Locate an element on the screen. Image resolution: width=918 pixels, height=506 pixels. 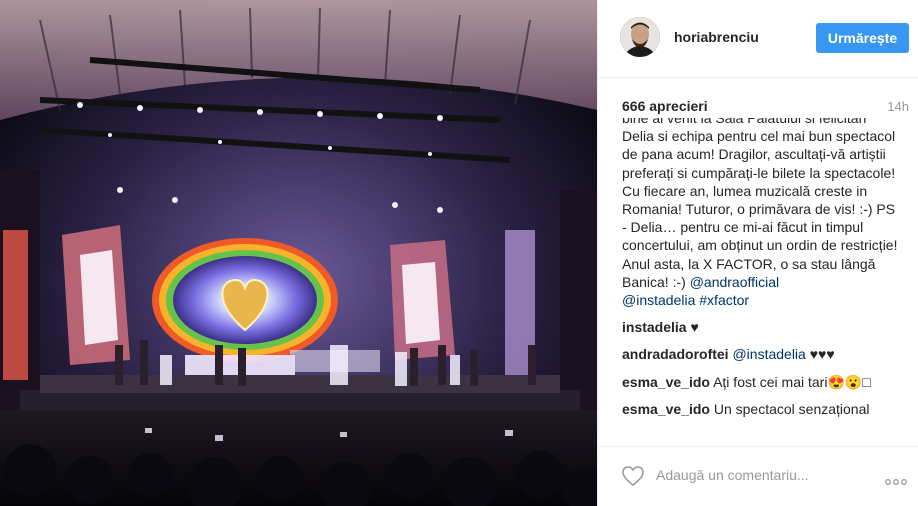
heart-outline-icon is located at coordinates (633, 476).